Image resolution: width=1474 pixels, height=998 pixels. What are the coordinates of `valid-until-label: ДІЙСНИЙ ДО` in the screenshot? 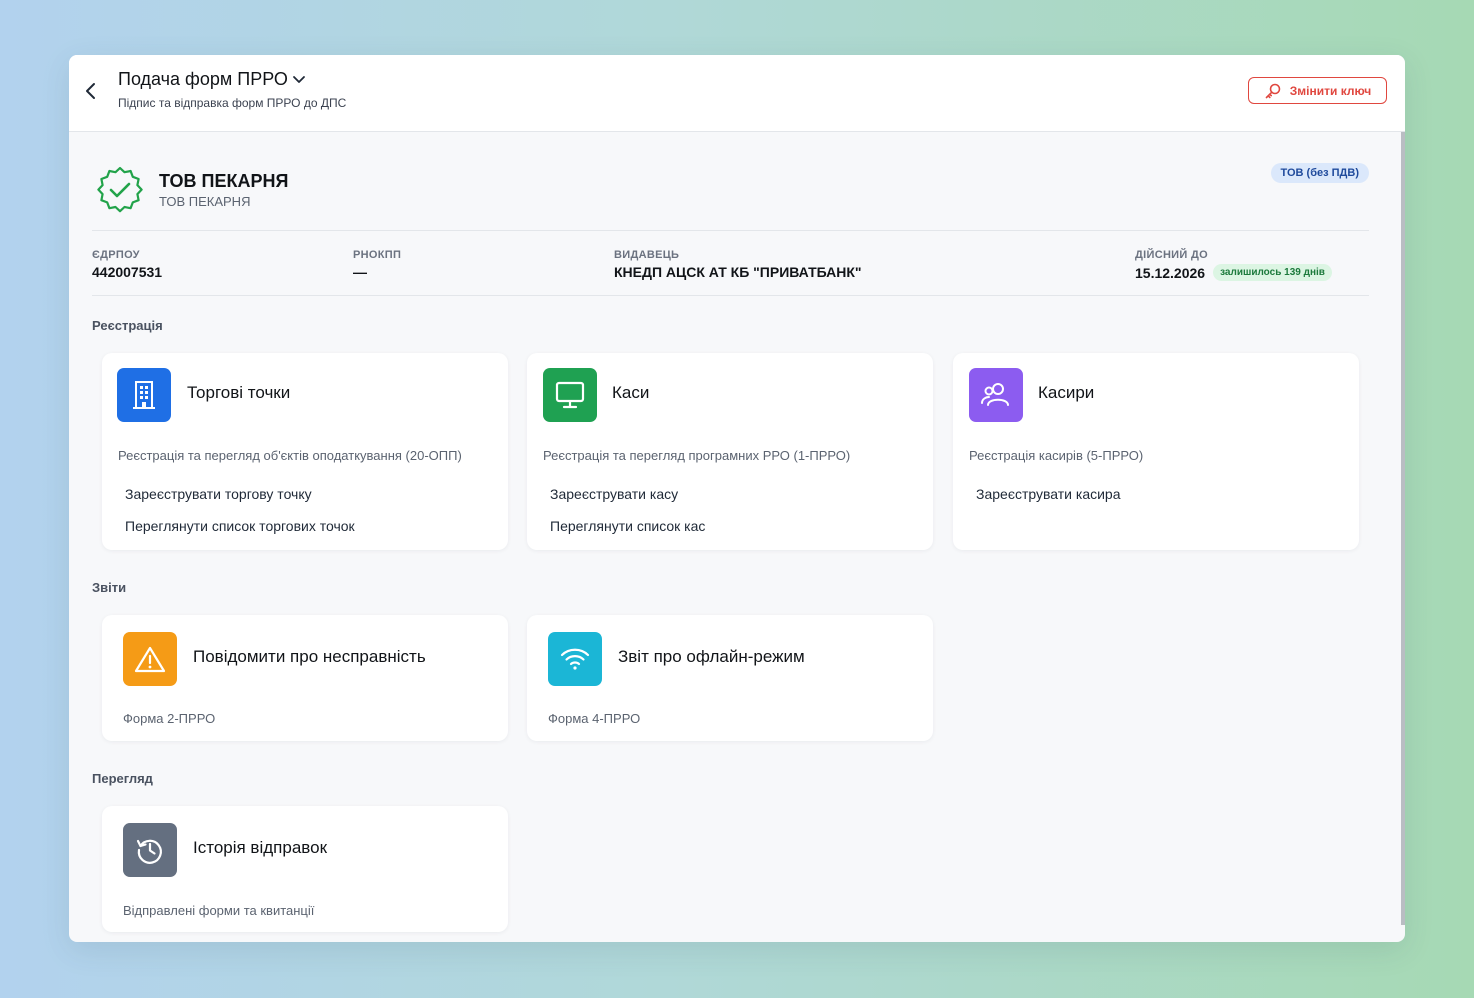 It's located at (1171, 255).